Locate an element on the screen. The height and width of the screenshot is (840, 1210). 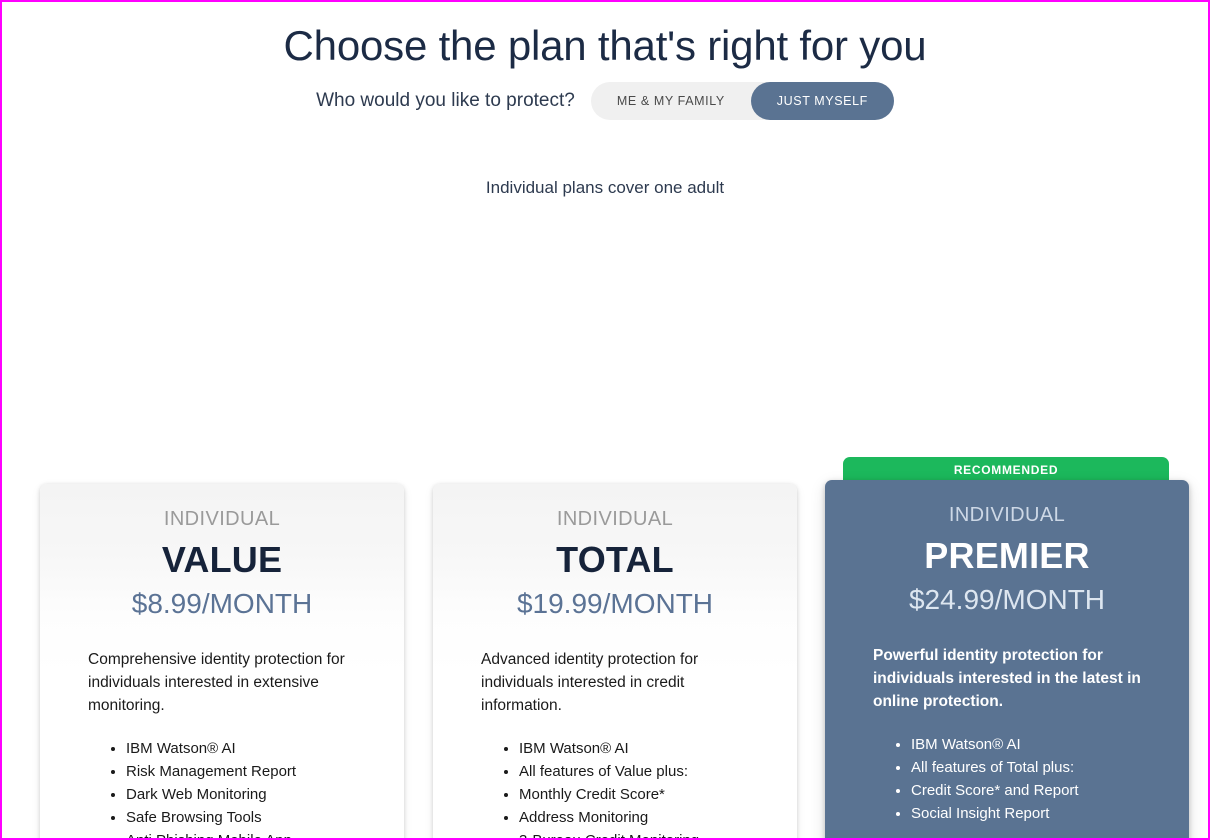
list-item: Social Insight Report is located at coordinates (1037, 813).